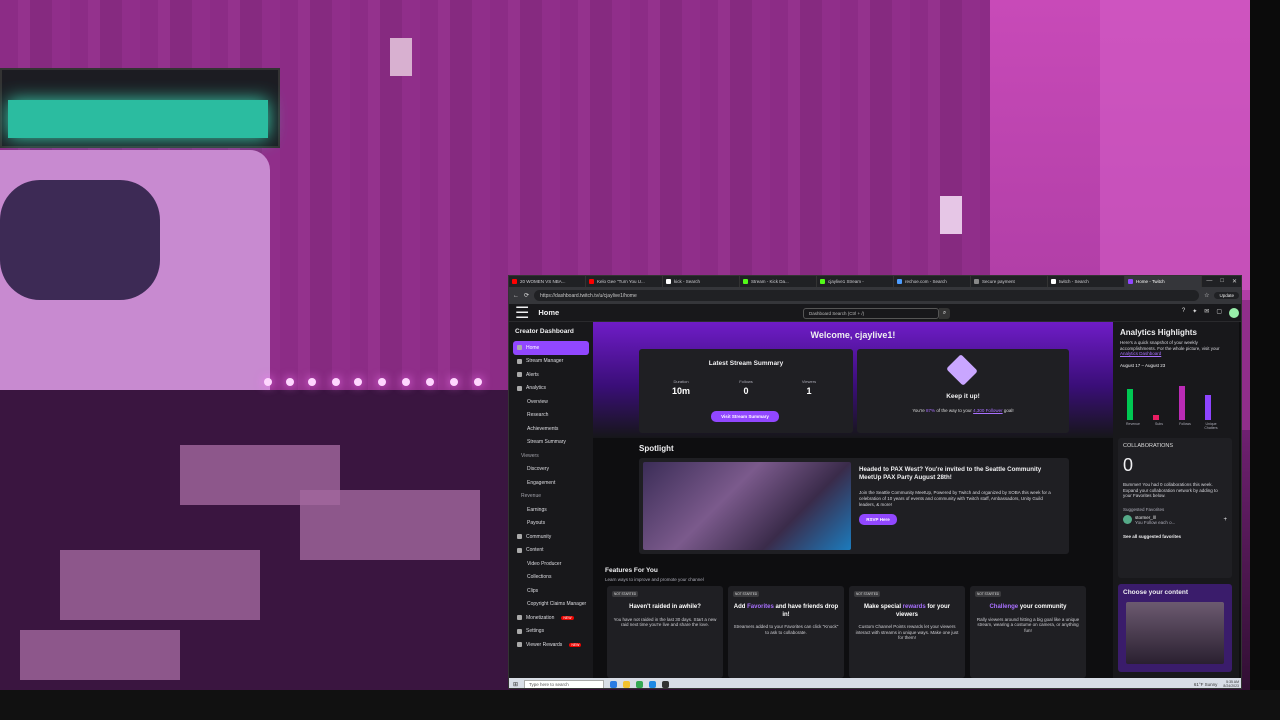 The width and height of the screenshot is (1280, 720). I want to click on avatar, so click(1234, 313).